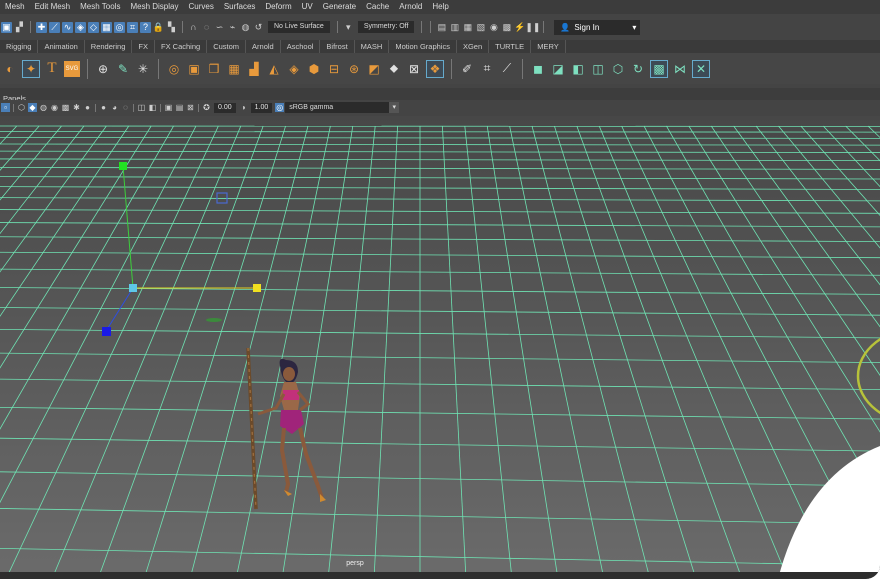  Describe the element at coordinates (21, 107) in the screenshot. I see `wireframe-icon: ⬡` at that location.